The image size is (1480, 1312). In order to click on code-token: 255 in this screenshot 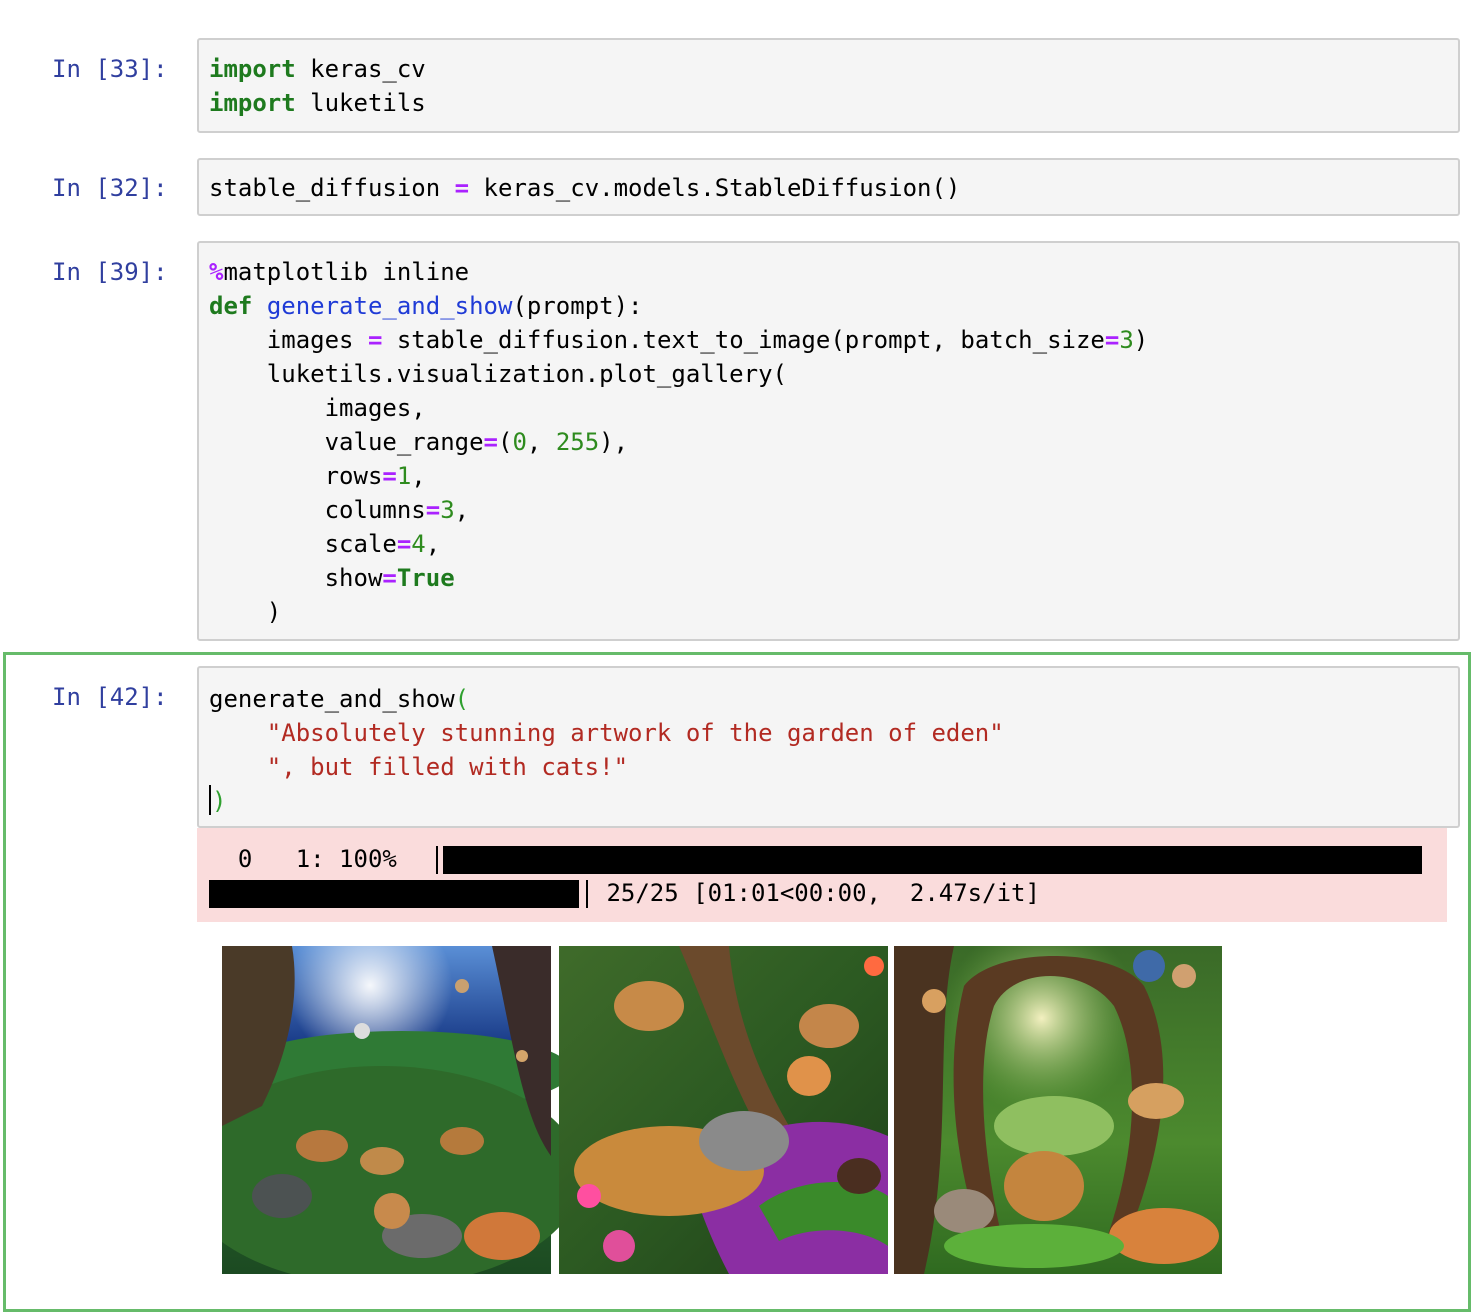, I will do `click(577, 442)`.